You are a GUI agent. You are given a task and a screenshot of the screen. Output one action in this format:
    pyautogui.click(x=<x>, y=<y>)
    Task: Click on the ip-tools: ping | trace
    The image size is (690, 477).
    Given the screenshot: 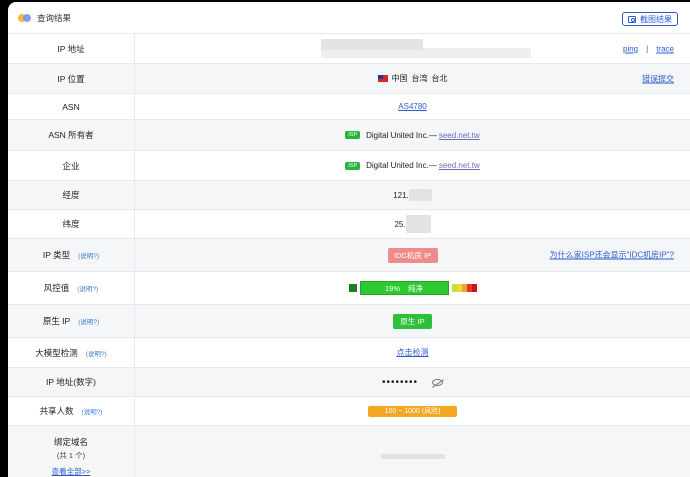 What is the action you would take?
    pyautogui.click(x=648, y=48)
    